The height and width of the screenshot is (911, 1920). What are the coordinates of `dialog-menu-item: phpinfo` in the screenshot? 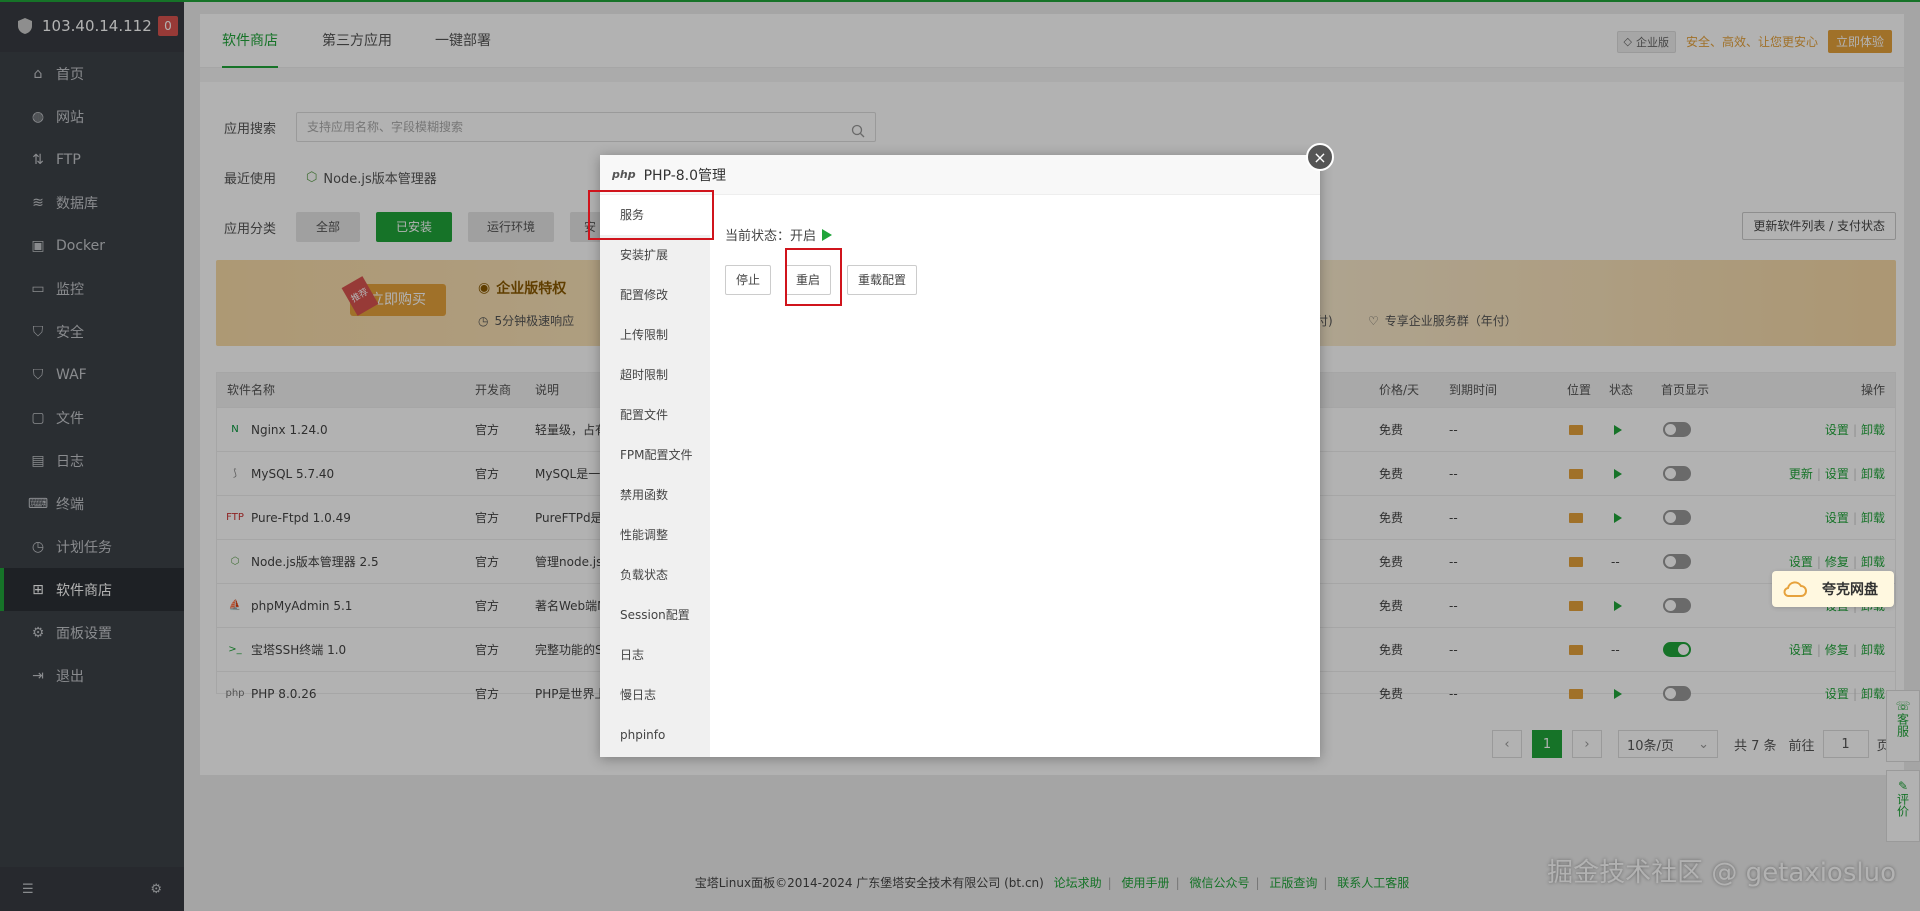 It's located at (655, 735).